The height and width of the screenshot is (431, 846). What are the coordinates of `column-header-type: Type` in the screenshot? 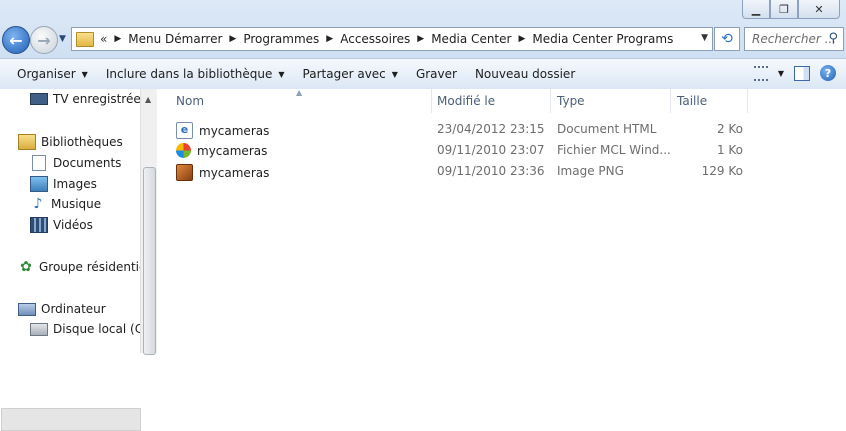 It's located at (571, 101).